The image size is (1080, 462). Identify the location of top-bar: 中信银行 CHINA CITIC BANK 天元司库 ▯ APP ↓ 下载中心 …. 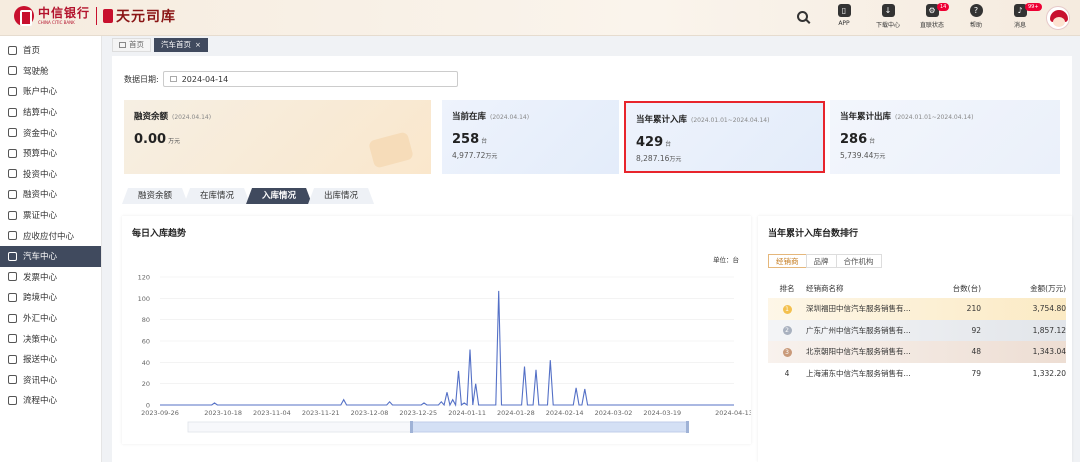
(540, 18).